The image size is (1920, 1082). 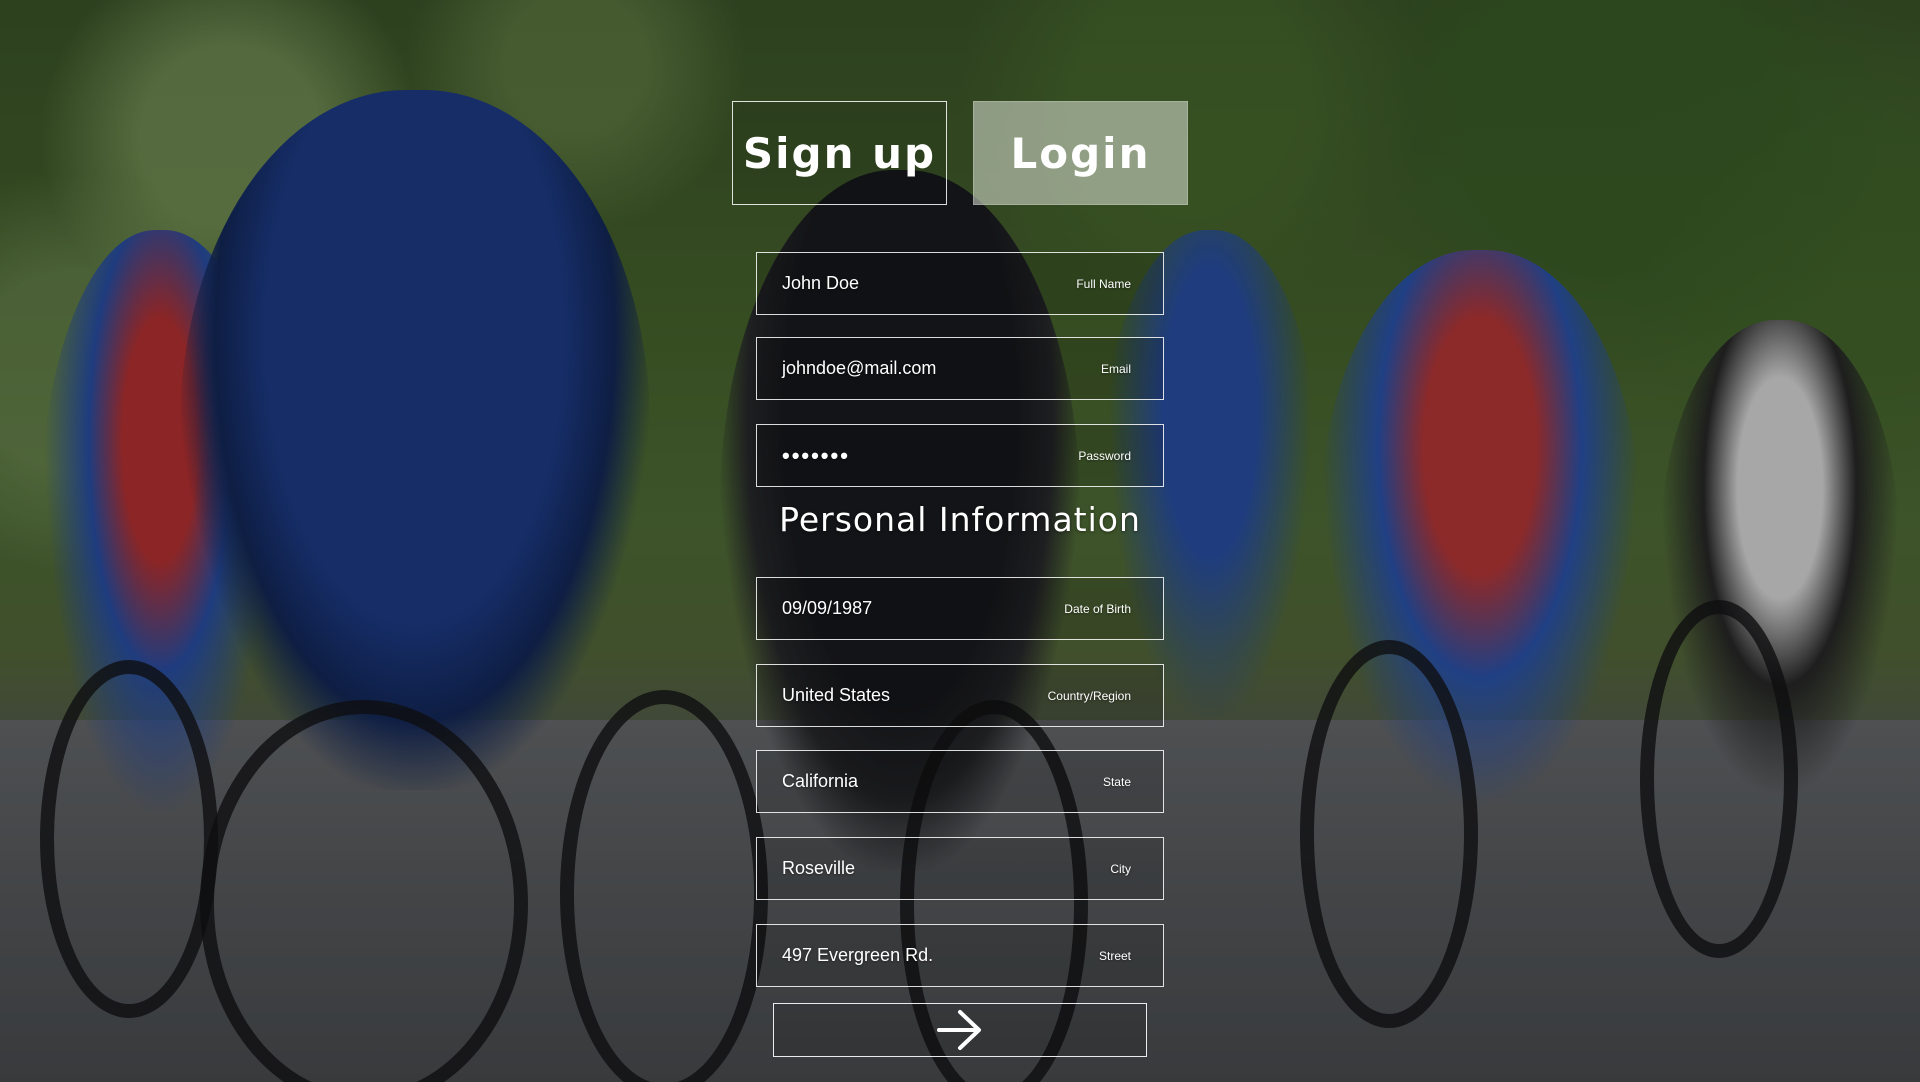 I want to click on email-value: johndoe@mail.com, so click(x=859, y=368).